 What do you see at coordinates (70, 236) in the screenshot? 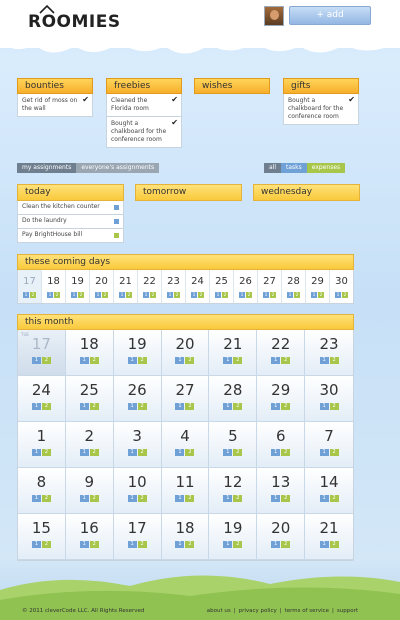
I see `task-item: Pay BrightHouse bill` at bounding box center [70, 236].